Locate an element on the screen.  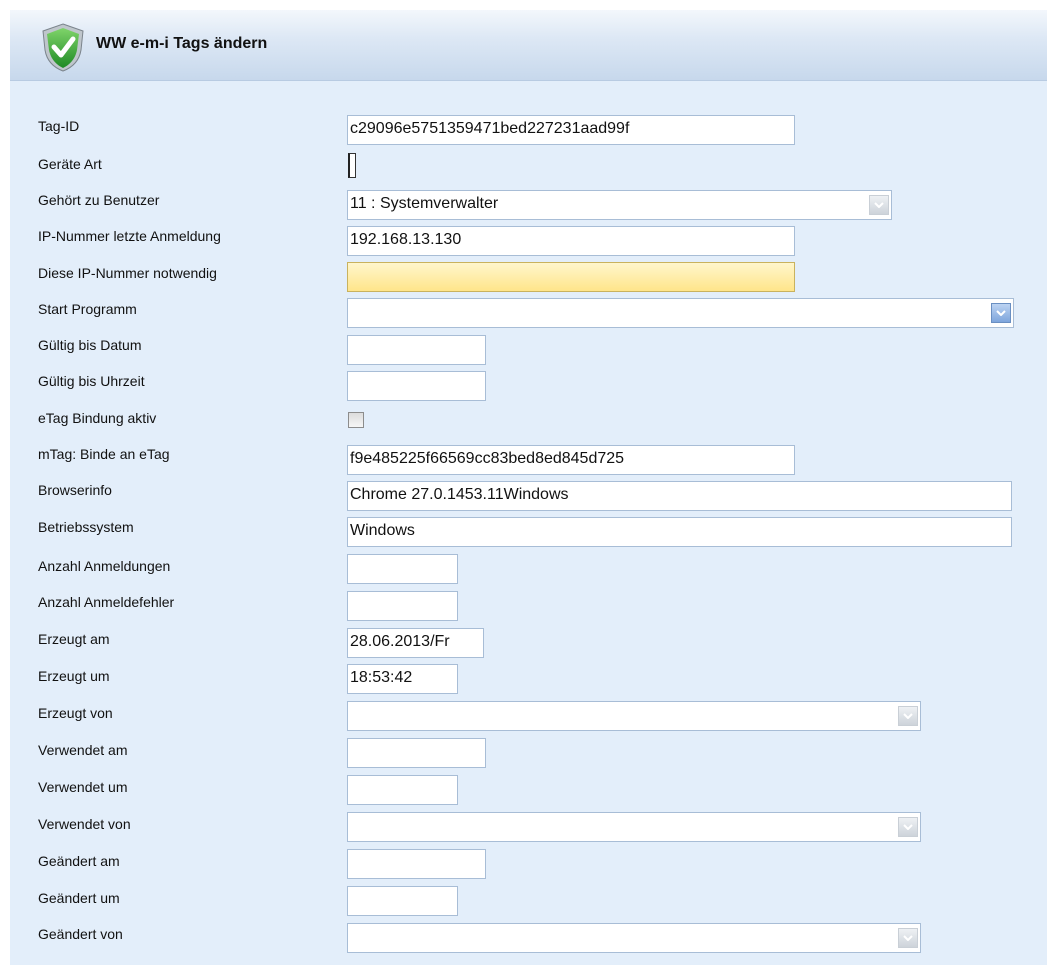
label-erzeugt-am: Erzeugt am is located at coordinates (74, 639).